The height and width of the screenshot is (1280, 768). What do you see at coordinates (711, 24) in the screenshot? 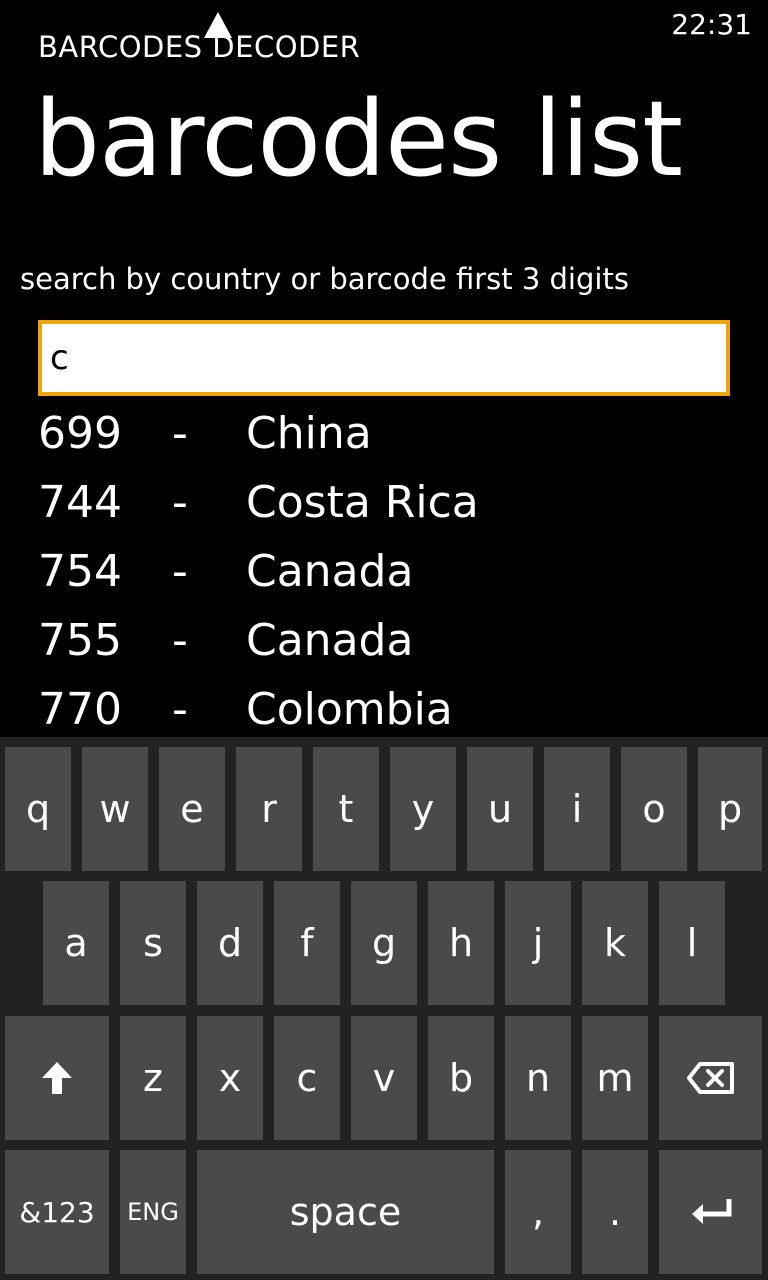
I see `status-time: 22:31` at bounding box center [711, 24].